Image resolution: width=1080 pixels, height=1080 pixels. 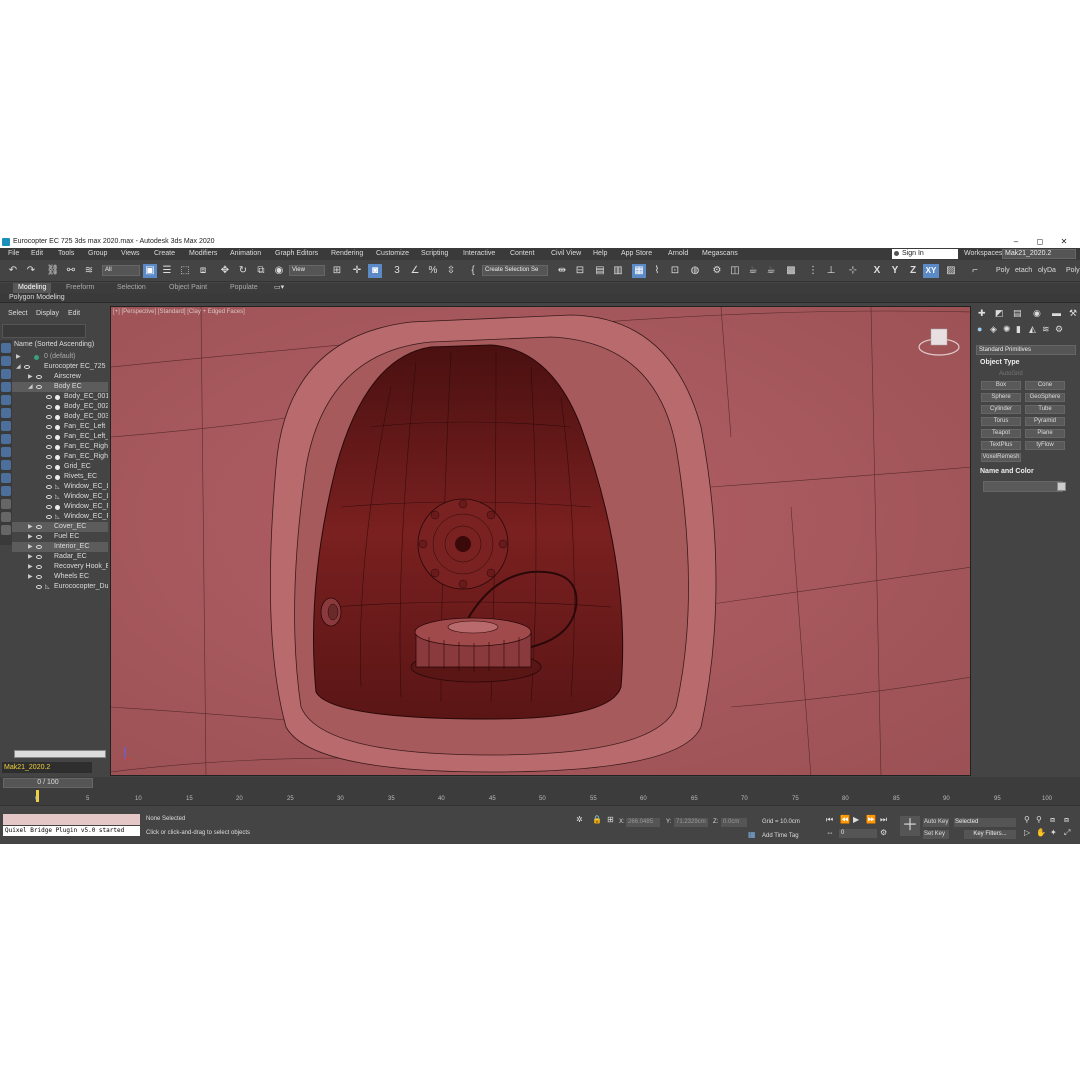 What do you see at coordinates (695, 271) in the screenshot?
I see `material-editor-icon: ◍` at bounding box center [695, 271].